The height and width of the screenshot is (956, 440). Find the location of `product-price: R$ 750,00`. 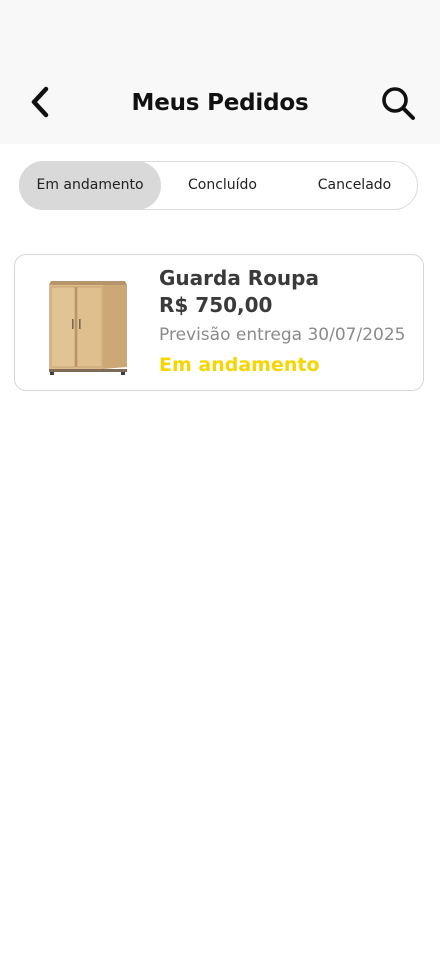

product-price: R$ 750,00 is located at coordinates (216, 305).